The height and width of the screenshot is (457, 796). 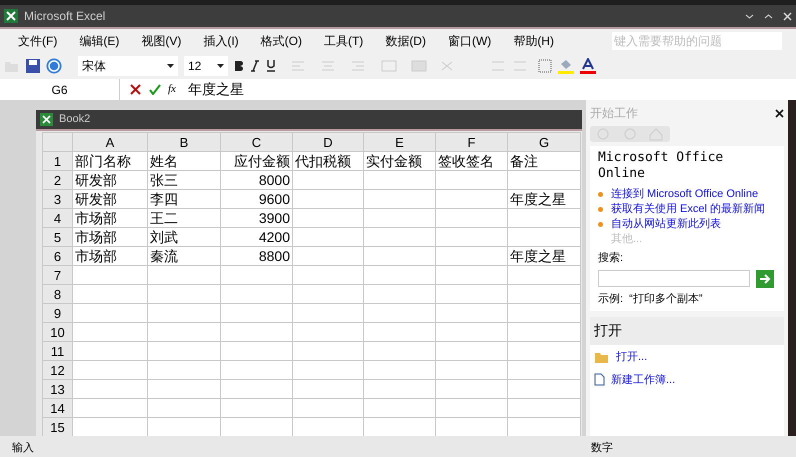 I want to click on menu-item: 数据(D), so click(x=405, y=41).